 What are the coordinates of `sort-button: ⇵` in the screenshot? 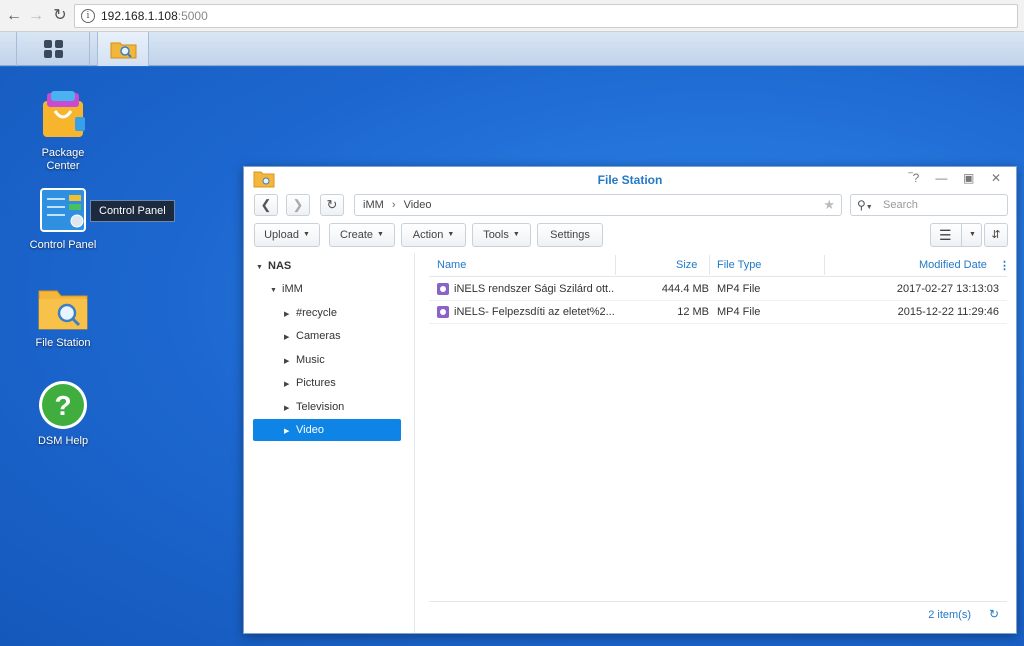 It's located at (996, 235).